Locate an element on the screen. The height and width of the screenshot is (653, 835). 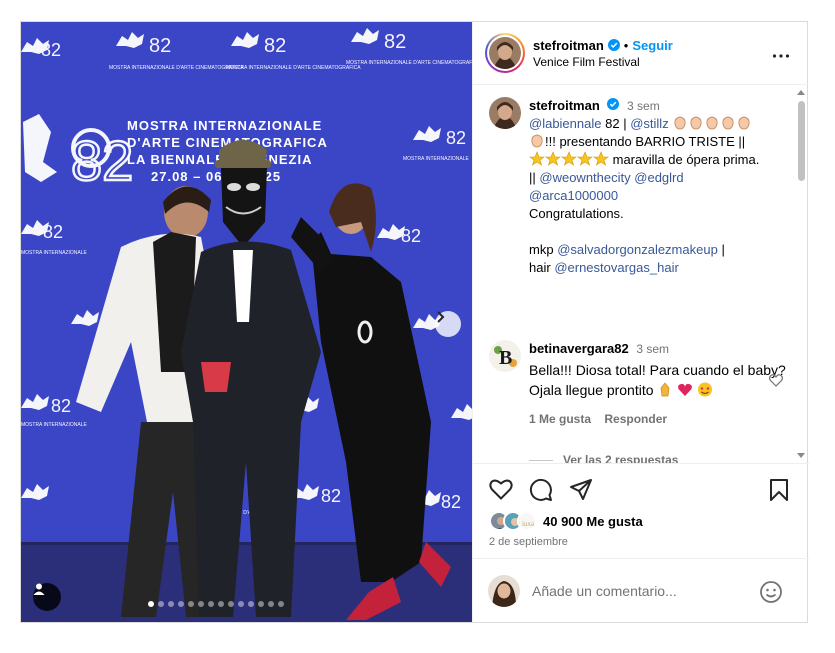
comment-time: 3 sem is located at coordinates (652, 349).